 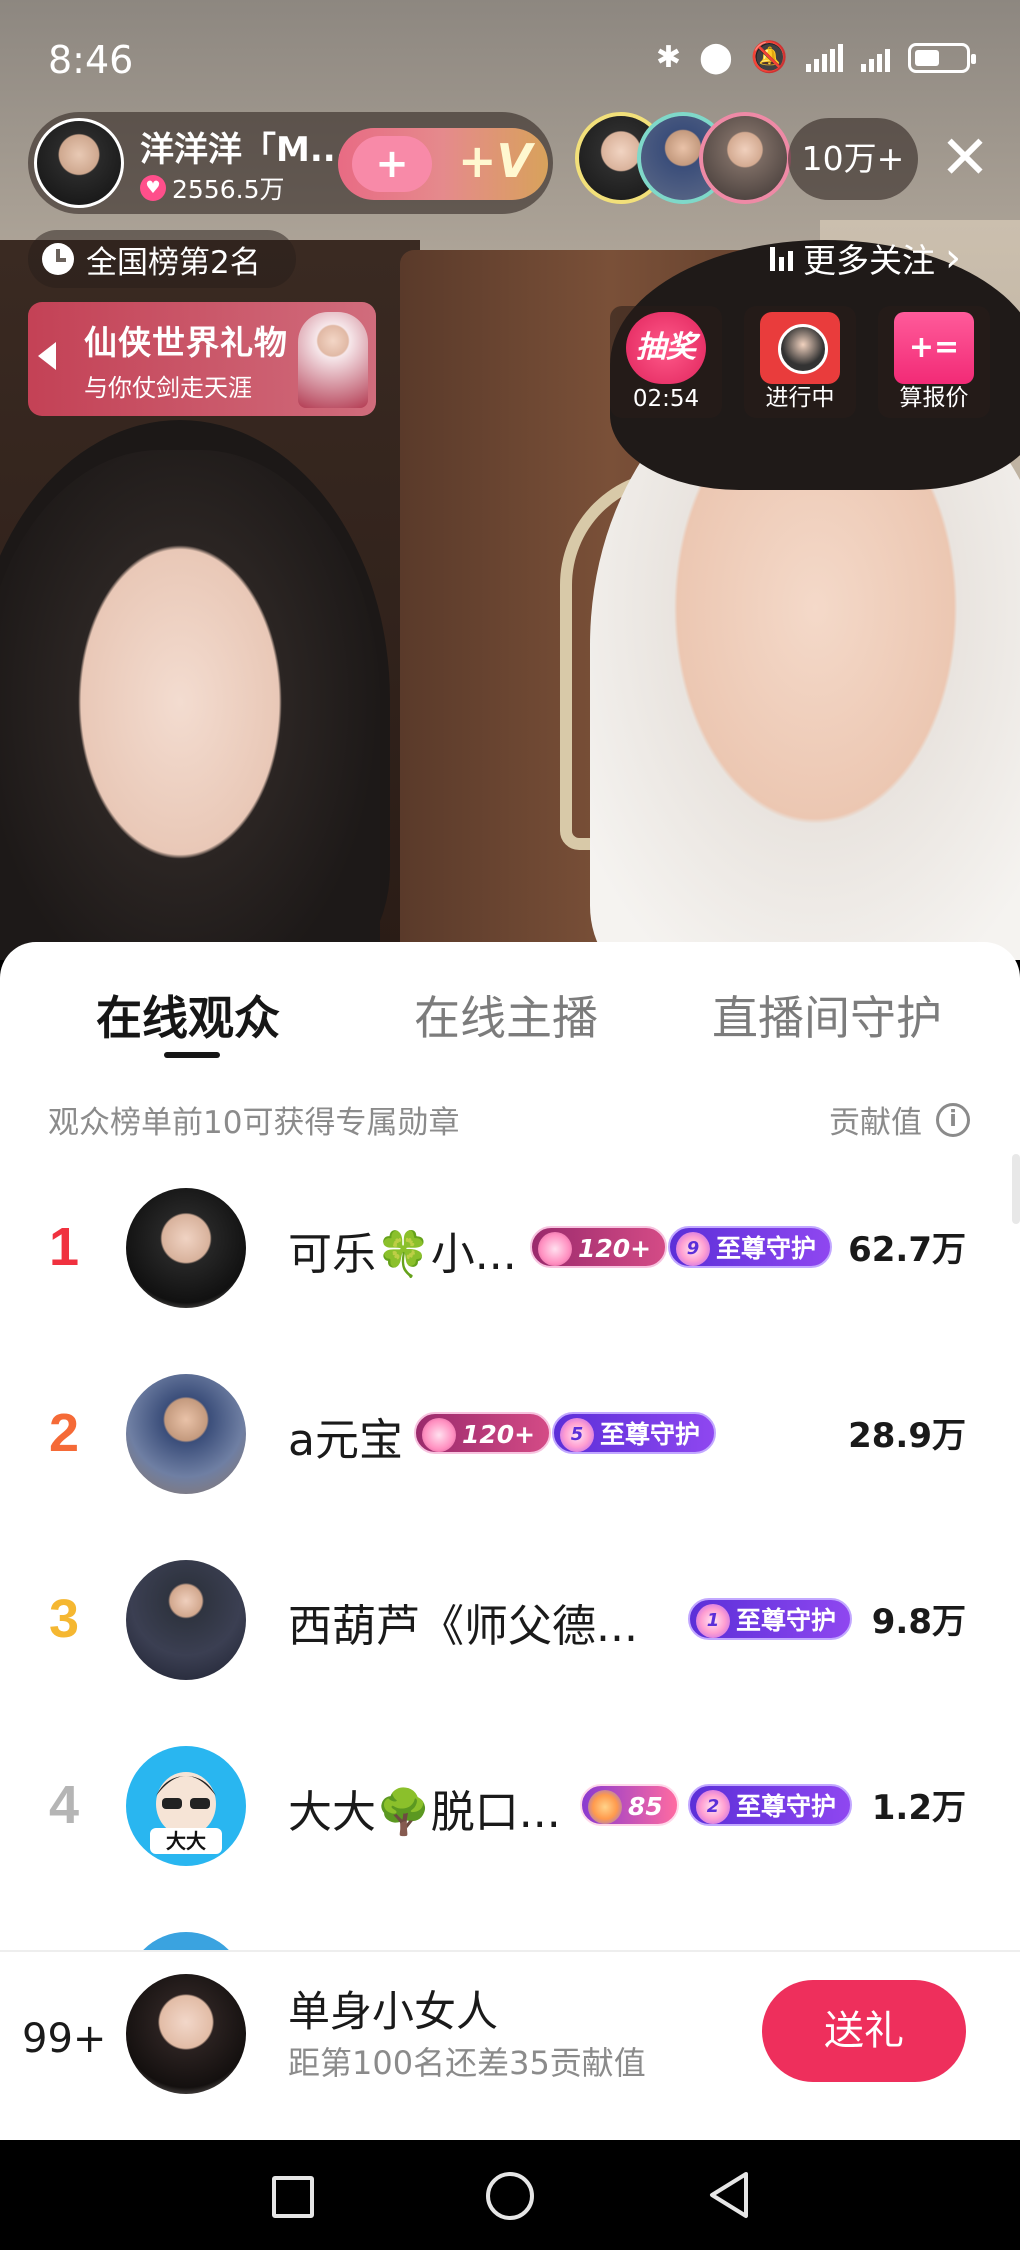 I want to click on contribution-score: 9.8万, so click(x=918, y=1622).